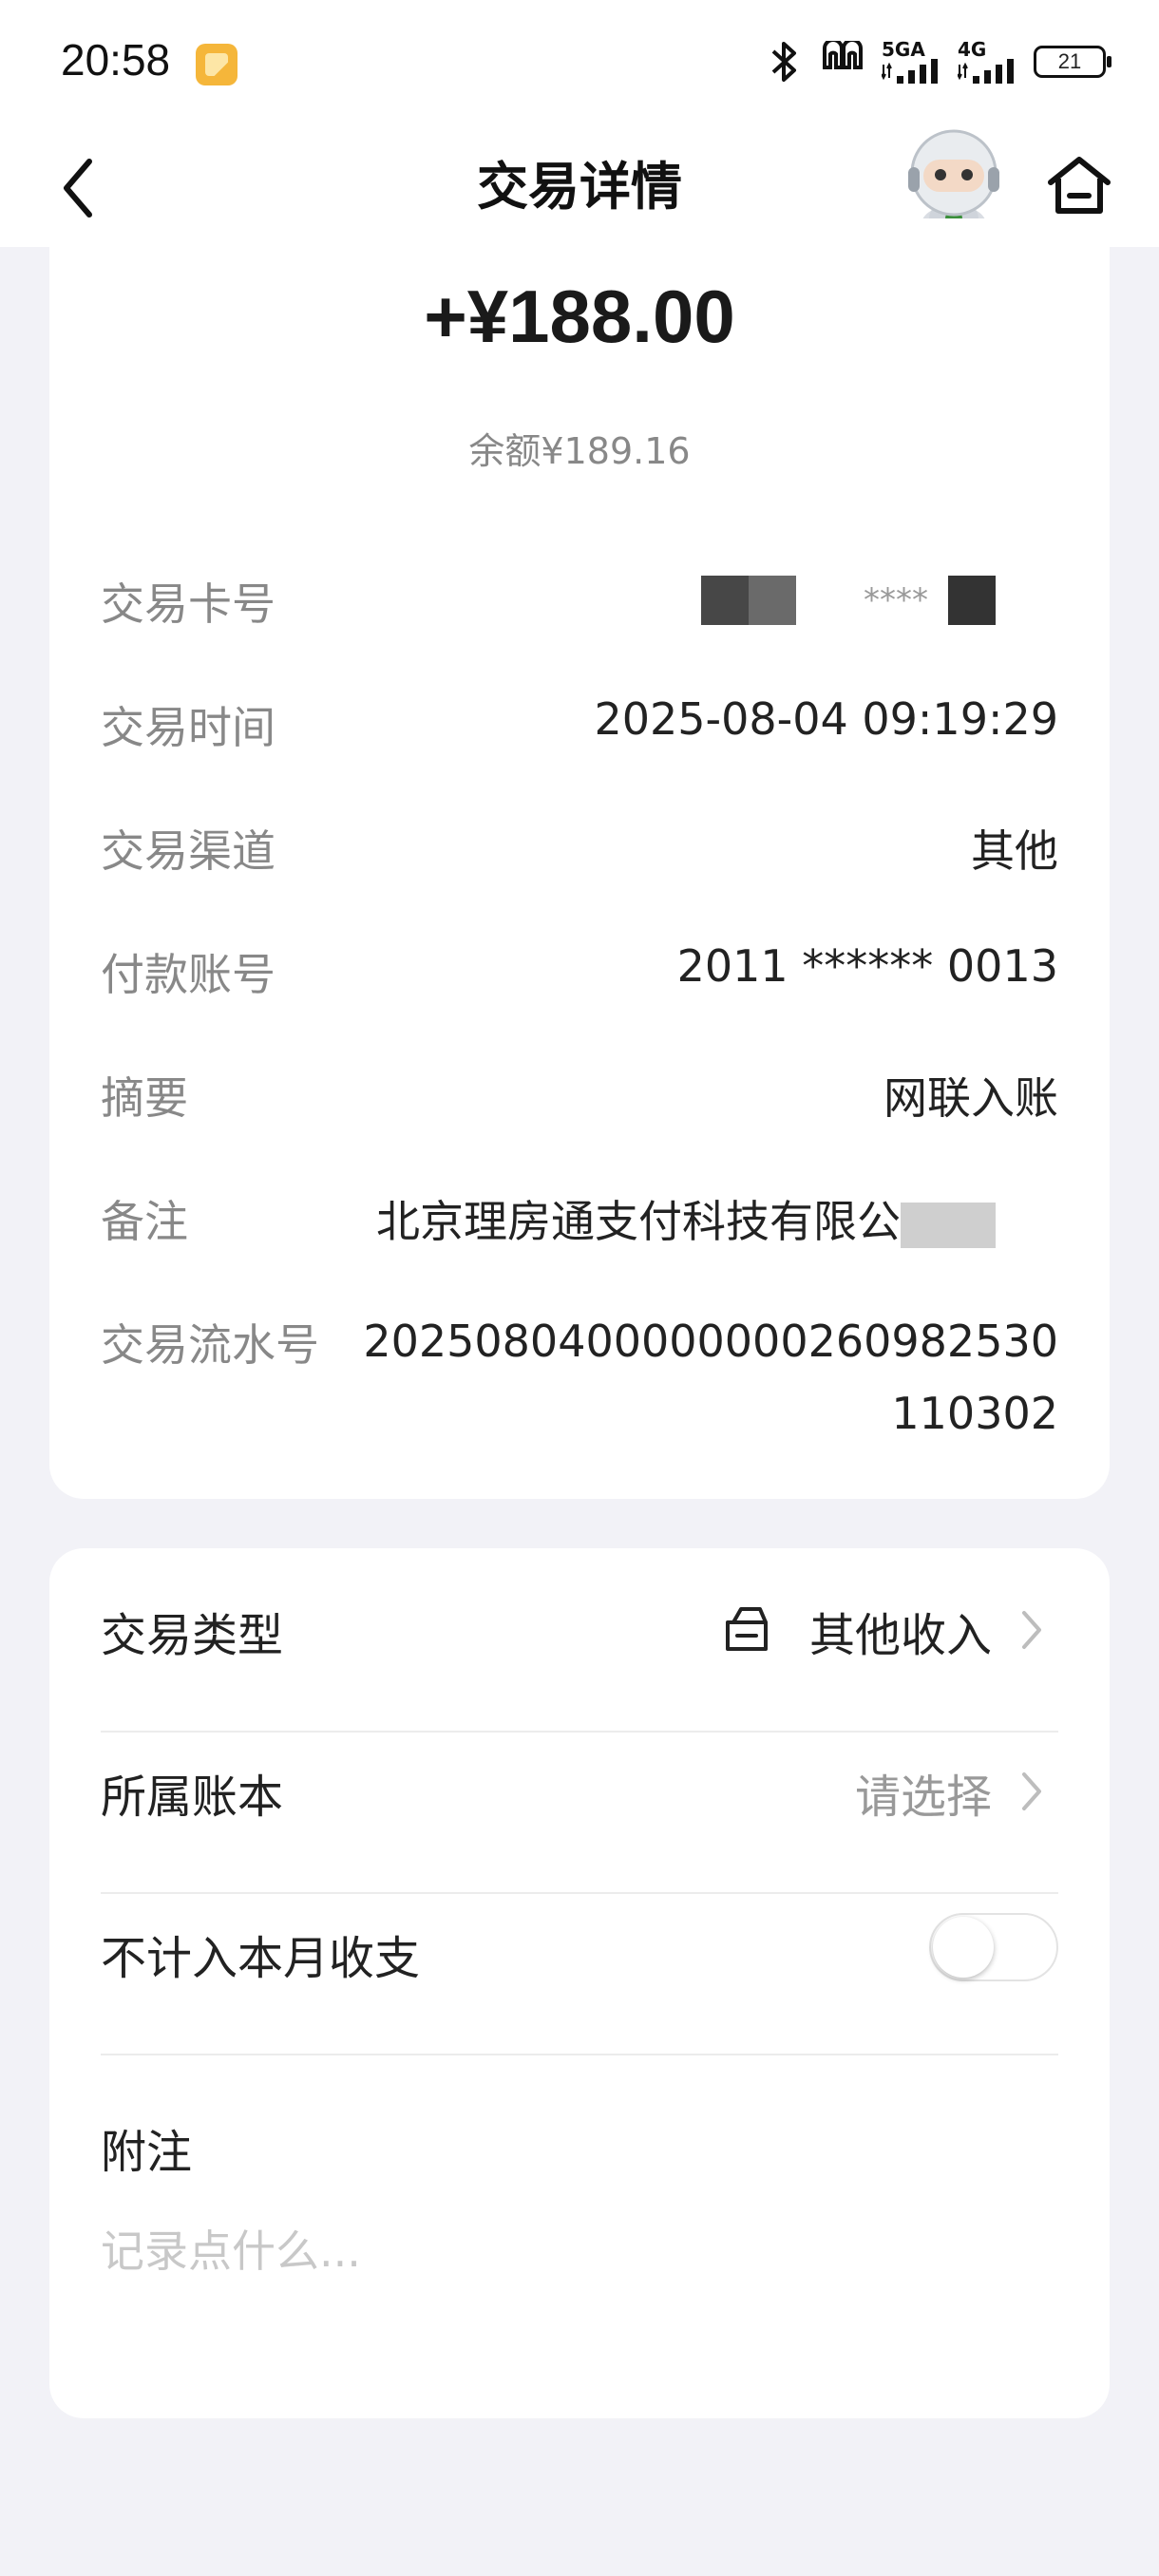 Image resolution: width=1159 pixels, height=2576 pixels. What do you see at coordinates (848, 600) in the screenshot?
I see `card-number-masked: ****` at bounding box center [848, 600].